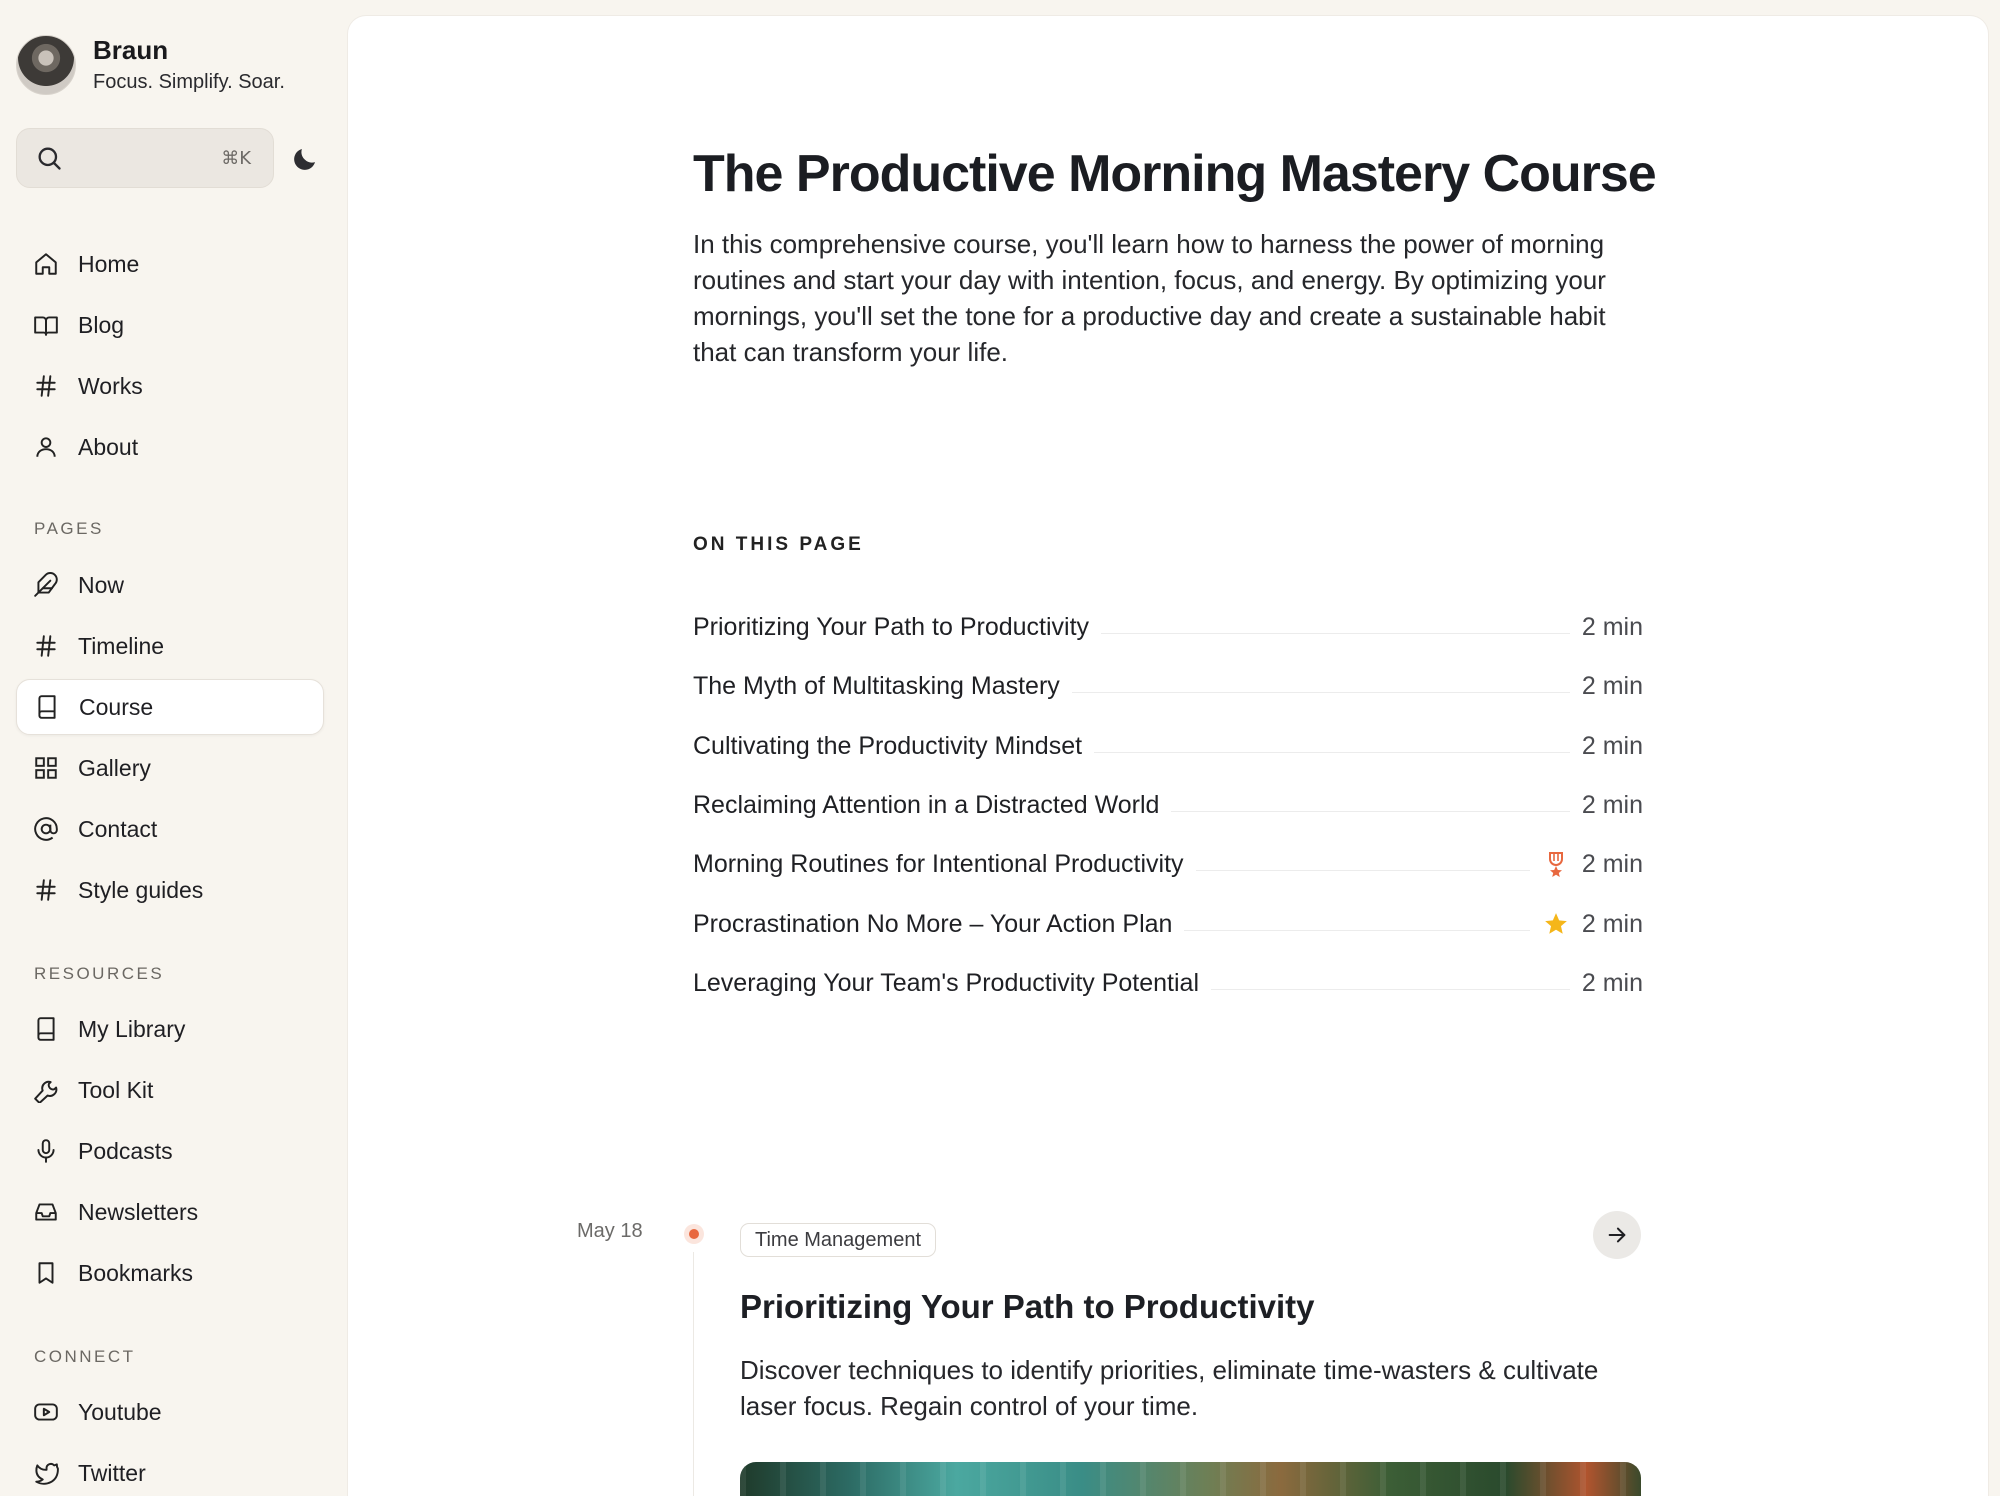  Describe the element at coordinates (46, 1090) in the screenshot. I see `wrench-icon` at that location.